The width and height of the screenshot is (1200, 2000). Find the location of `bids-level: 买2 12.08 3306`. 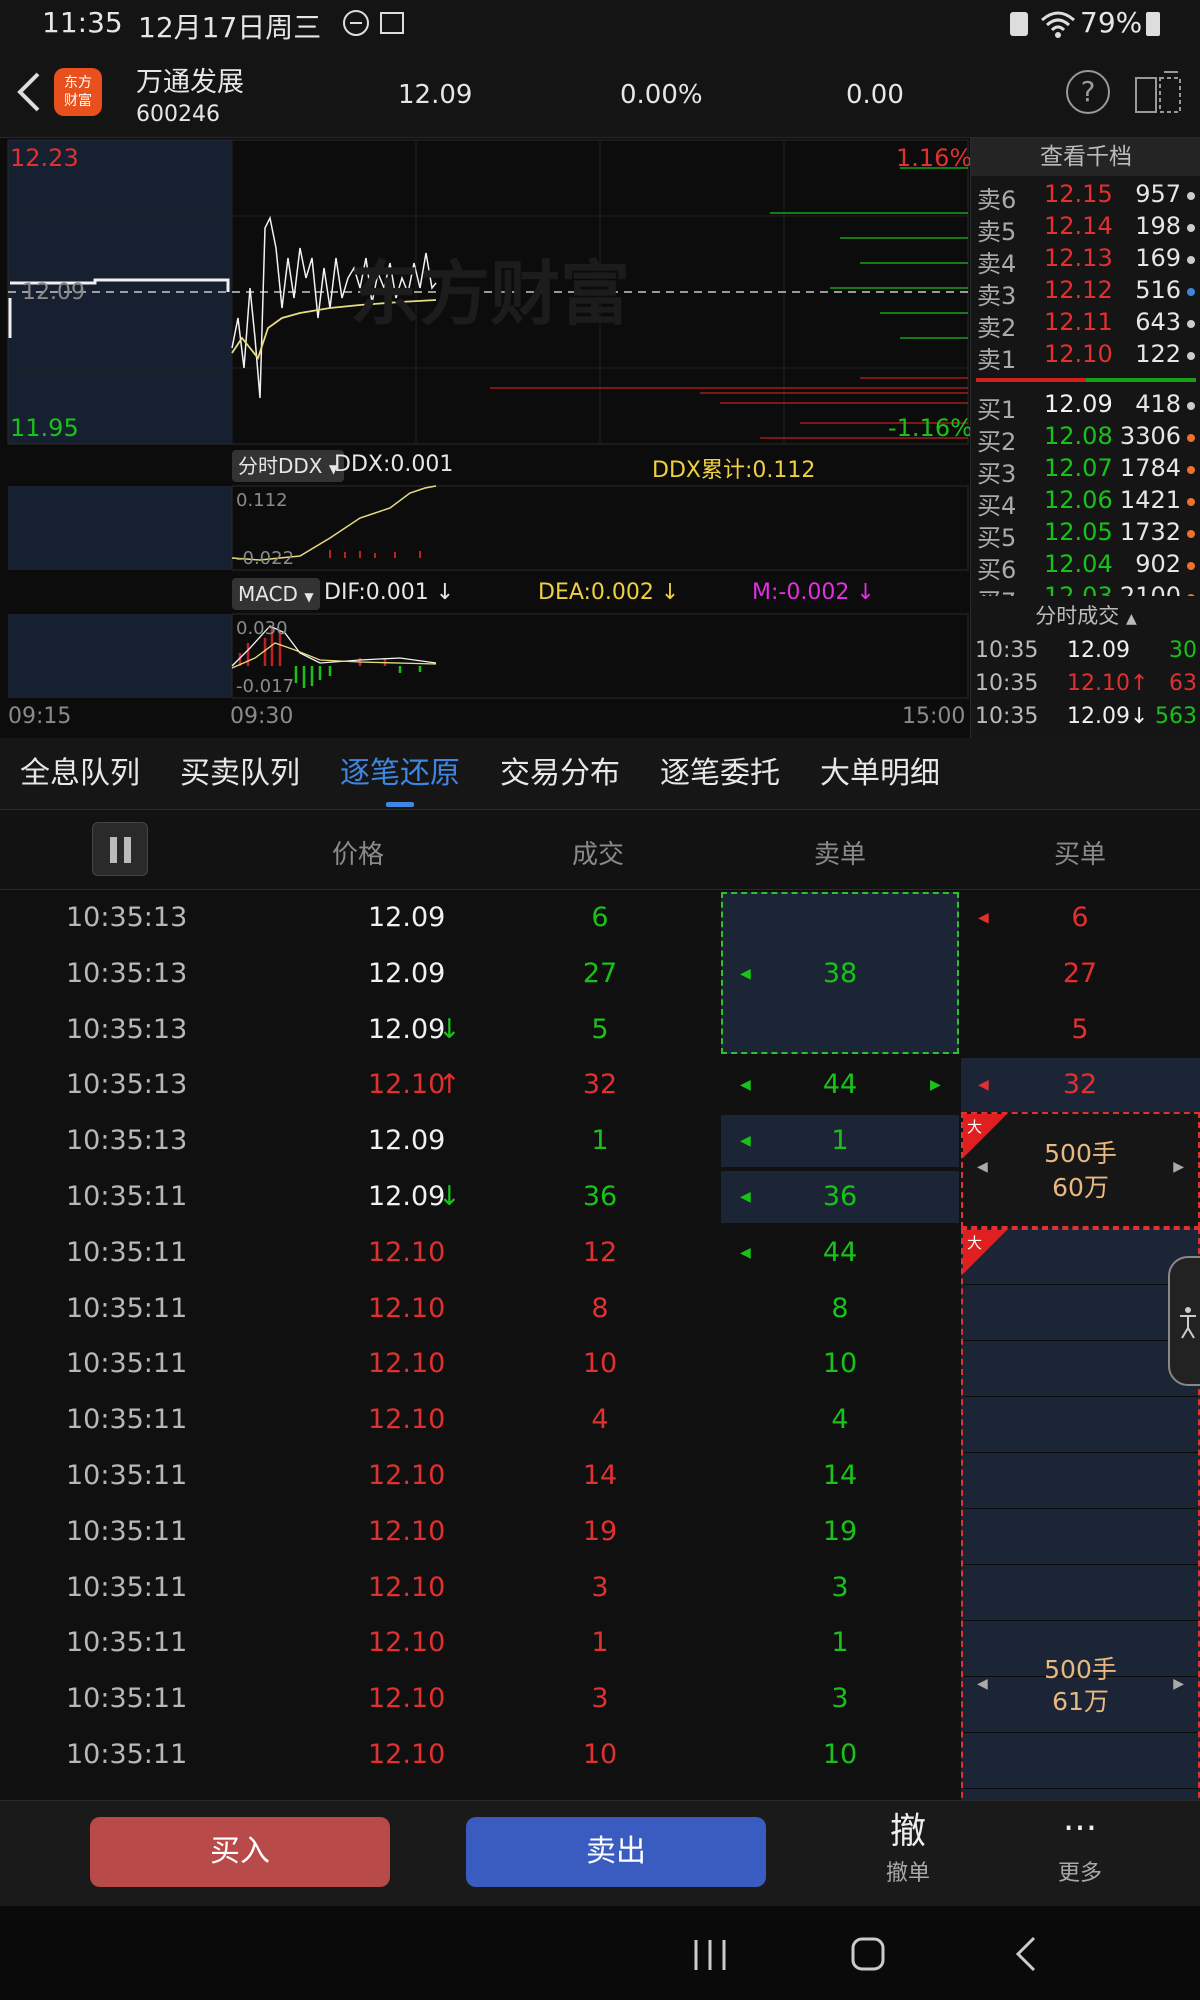

bids-level: 买2 12.08 3306 is located at coordinates (1085, 439).